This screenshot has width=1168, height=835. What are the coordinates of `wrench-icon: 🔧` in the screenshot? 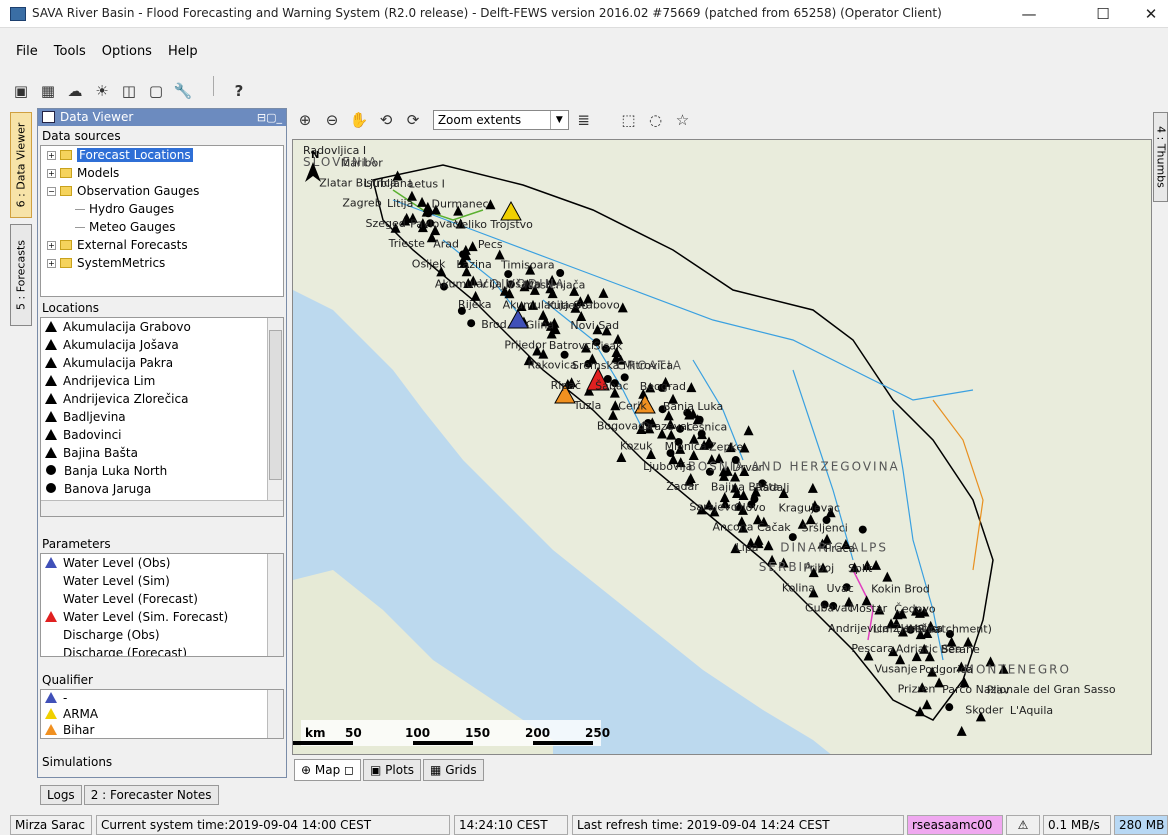 It's located at (183, 91).